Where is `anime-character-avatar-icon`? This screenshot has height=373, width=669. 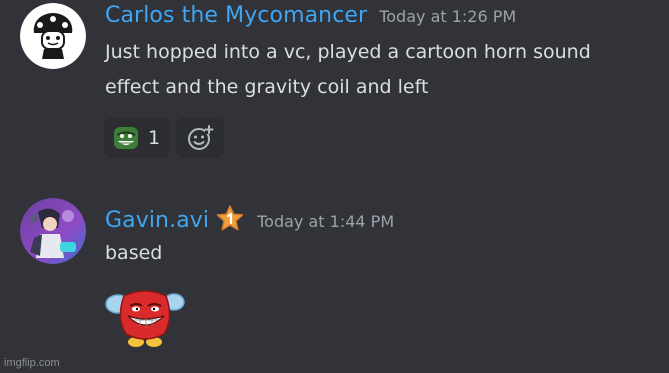
anime-character-avatar-icon is located at coordinates (53, 231).